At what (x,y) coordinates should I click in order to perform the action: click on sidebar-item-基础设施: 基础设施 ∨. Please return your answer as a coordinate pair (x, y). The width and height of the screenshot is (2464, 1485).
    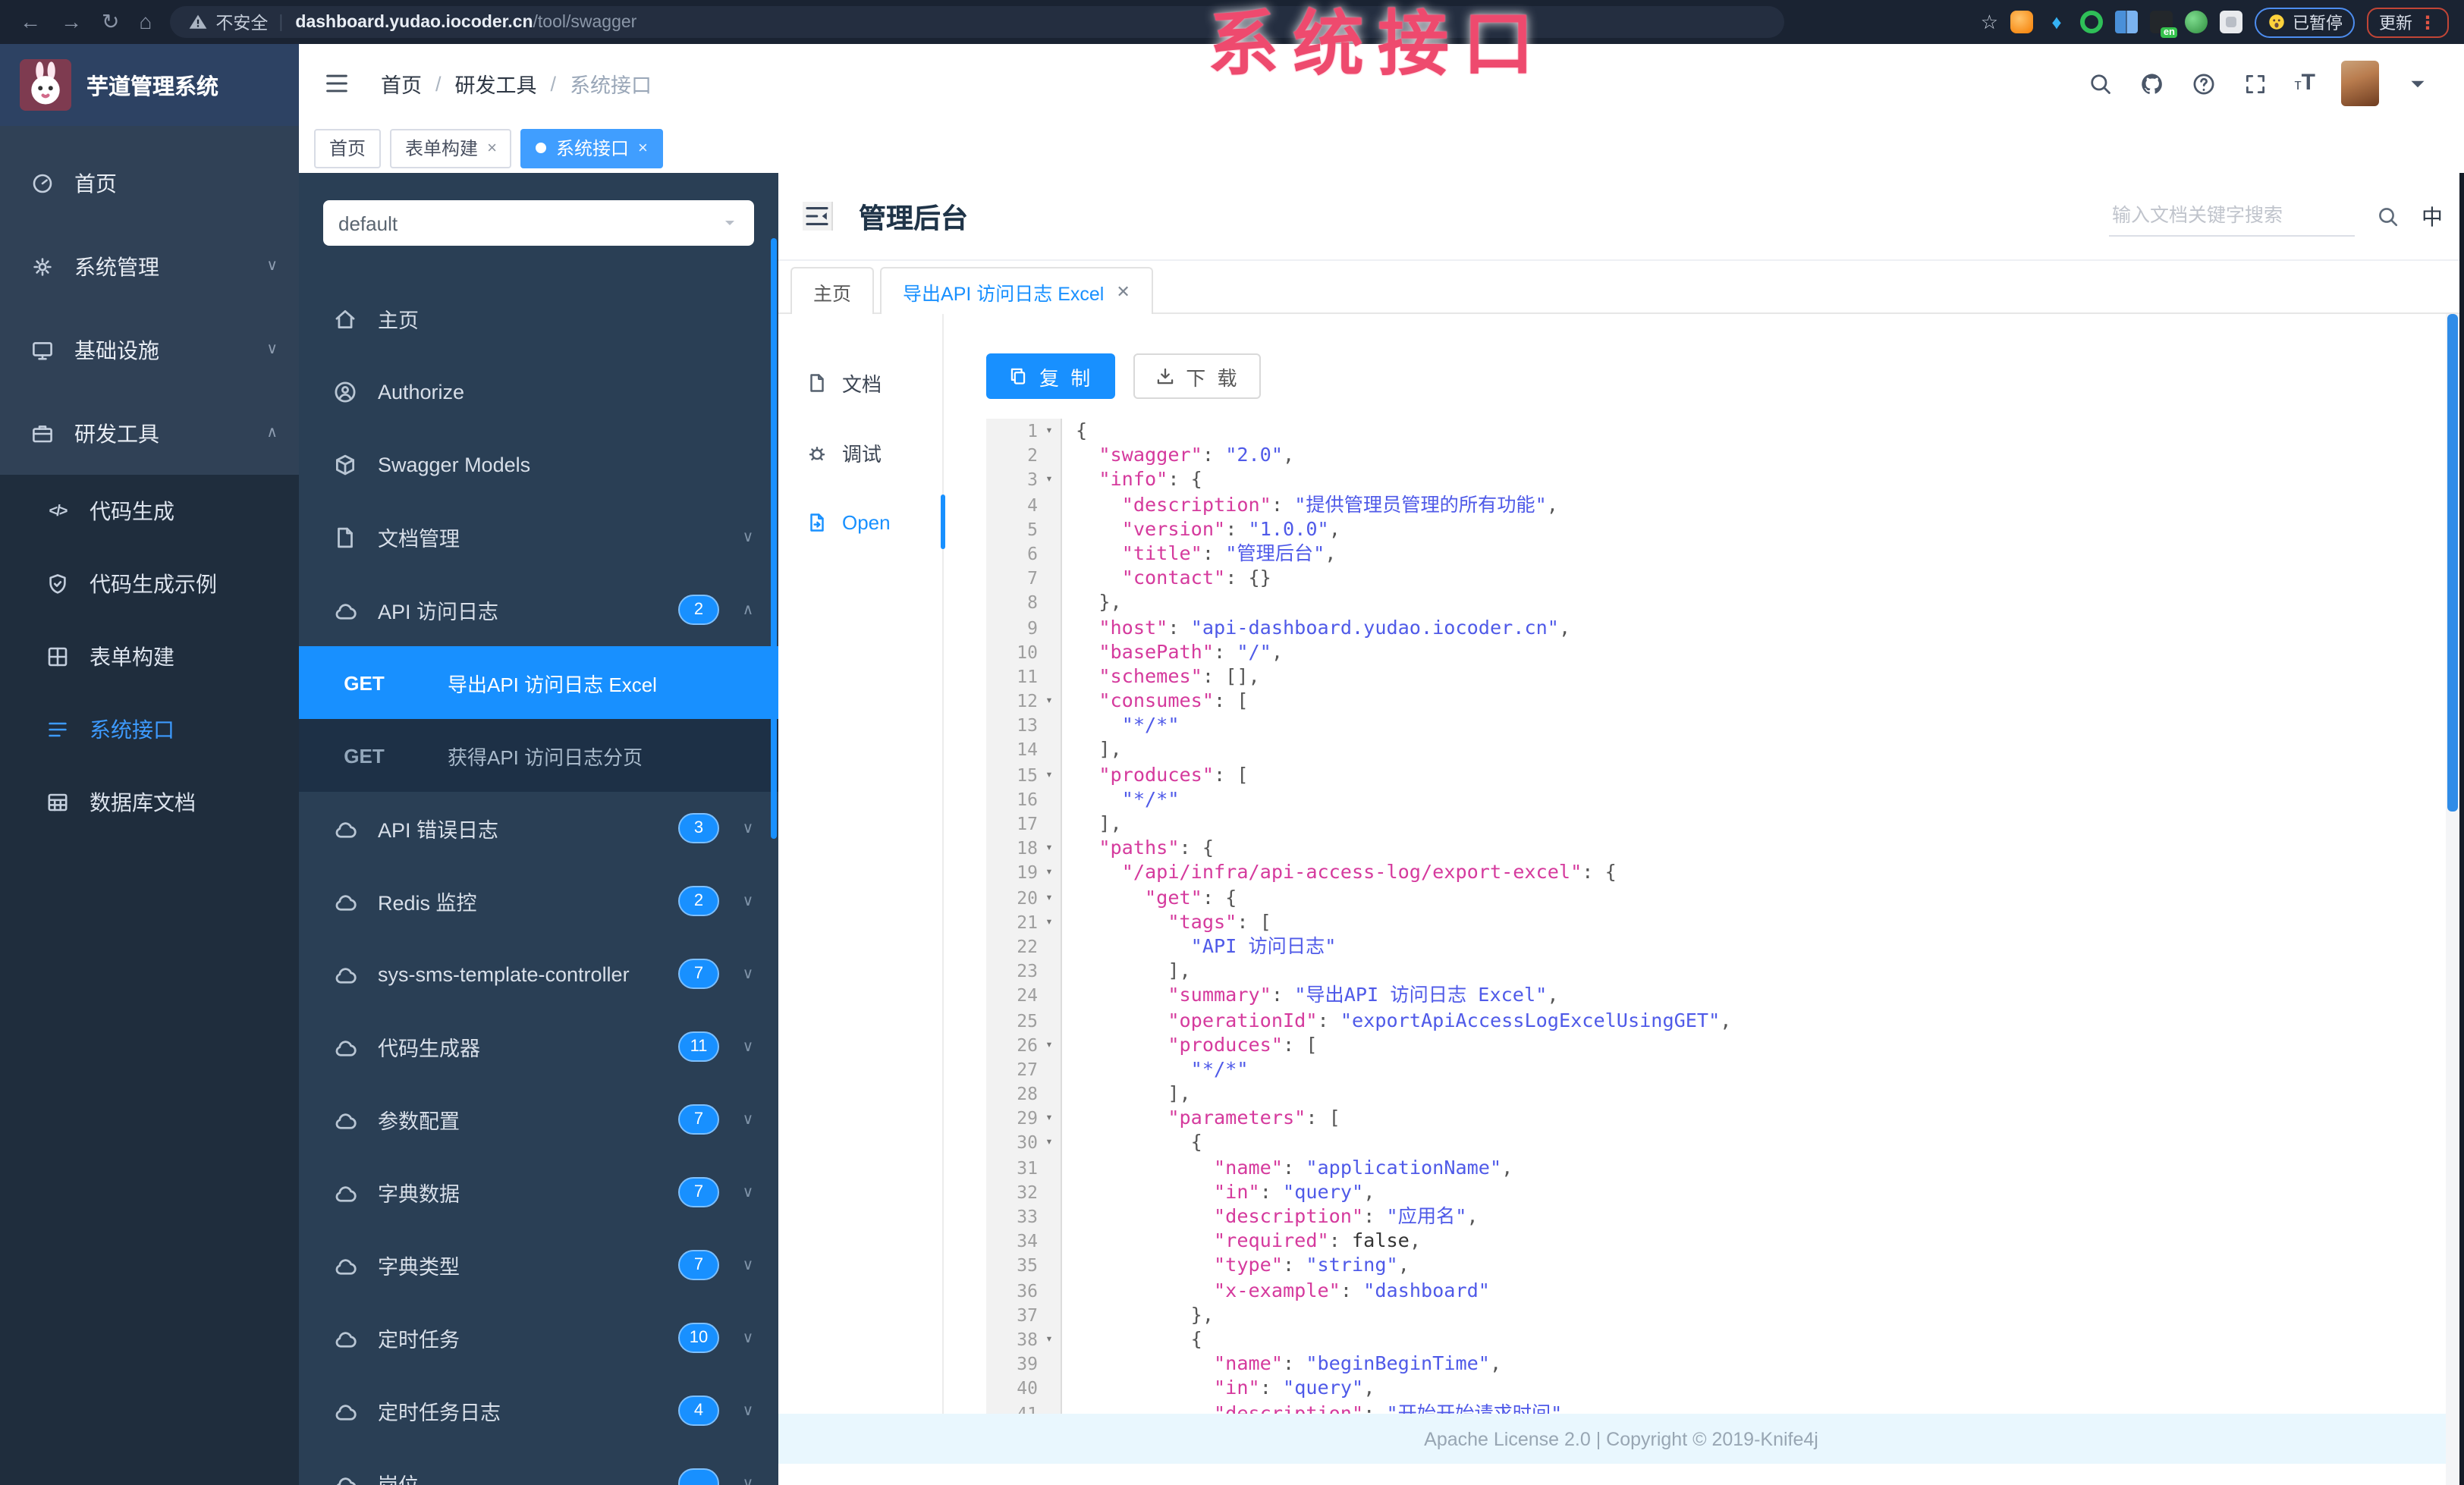
    Looking at the image, I should click on (149, 349).